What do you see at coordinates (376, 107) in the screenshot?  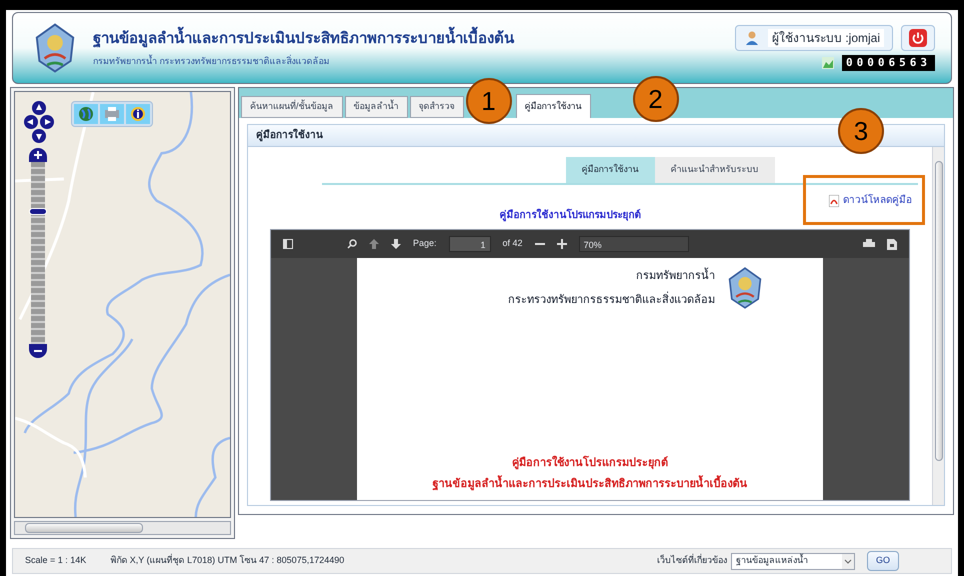 I see `tab: ข้อมูลลำน้ำ` at bounding box center [376, 107].